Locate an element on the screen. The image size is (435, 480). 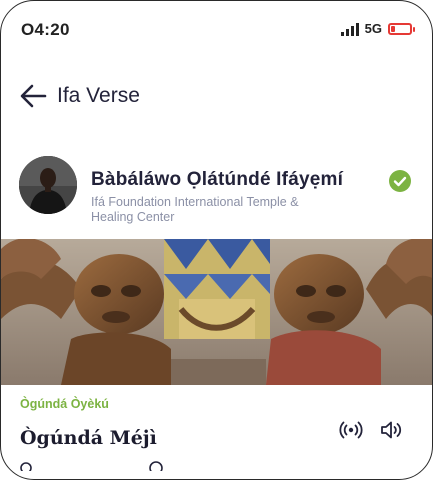
status-bar: O4:20 5G is located at coordinates (216, 29).